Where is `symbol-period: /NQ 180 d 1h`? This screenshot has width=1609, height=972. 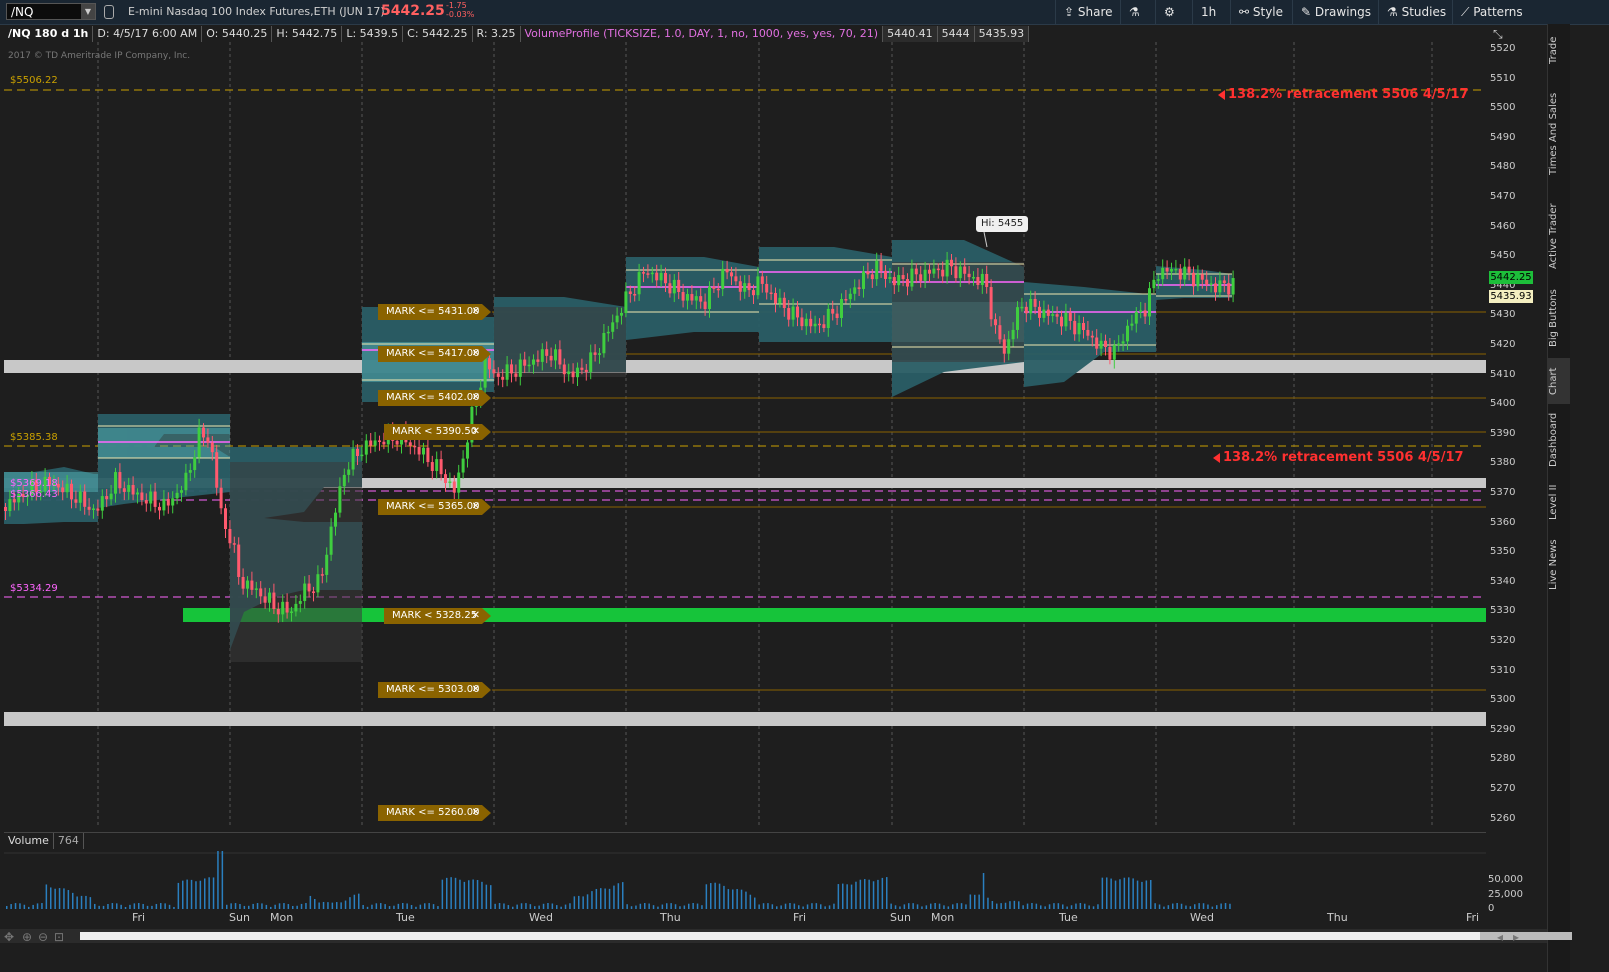
symbol-period: /NQ 180 d 1h is located at coordinates (49, 34).